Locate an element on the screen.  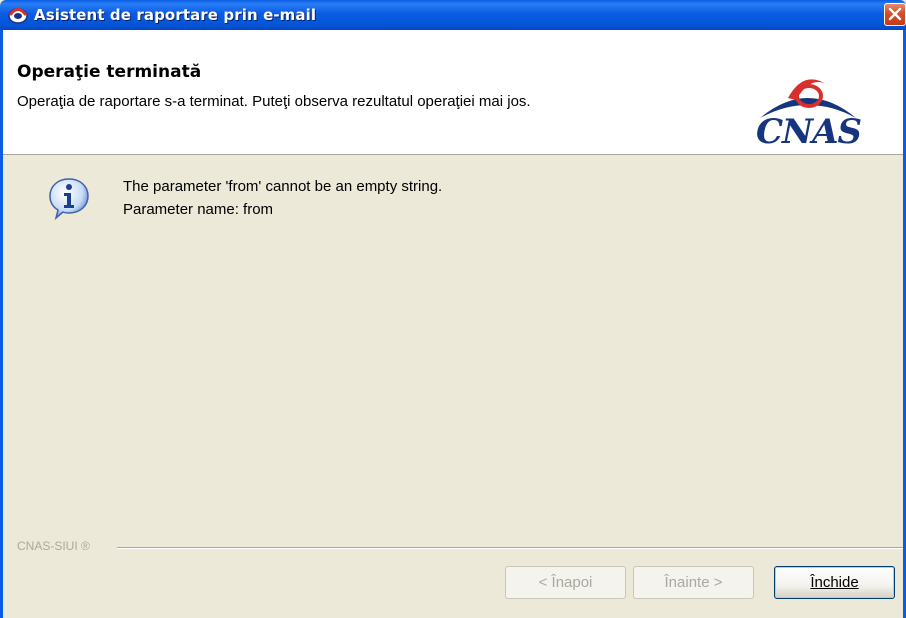
page-title: Operaţie terminată is located at coordinates (109, 72).